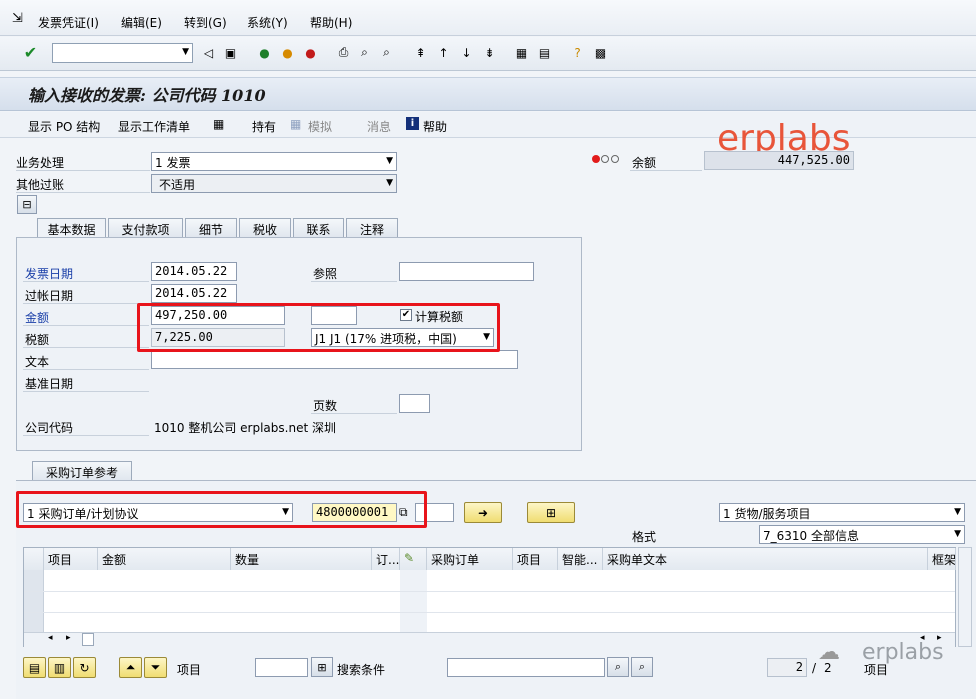 Image resolution: width=976 pixels, height=699 pixels. What do you see at coordinates (379, 126) in the screenshot?
I see `messages-button: 消息` at bounding box center [379, 126].